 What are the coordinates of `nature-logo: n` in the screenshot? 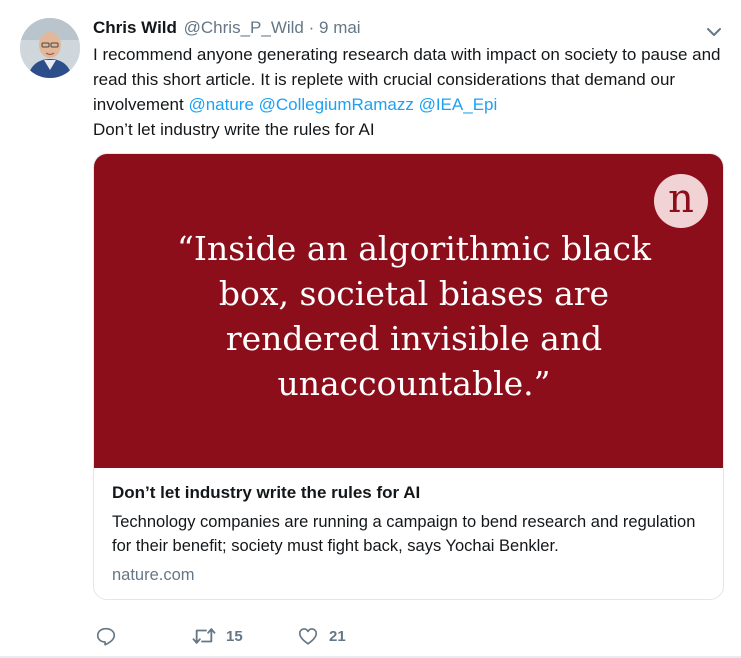 It's located at (681, 201).